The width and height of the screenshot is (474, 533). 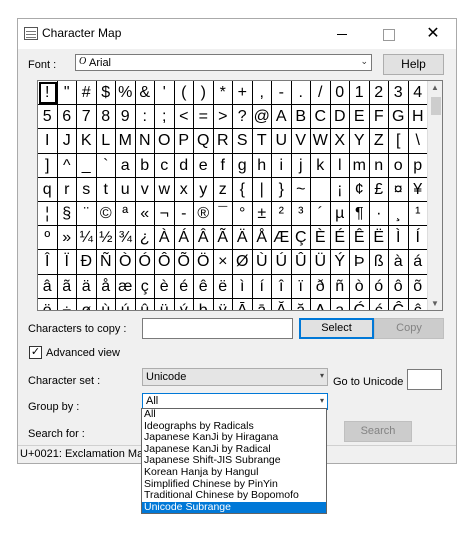 What do you see at coordinates (223, 117) in the screenshot?
I see `character-cell: >` at bounding box center [223, 117].